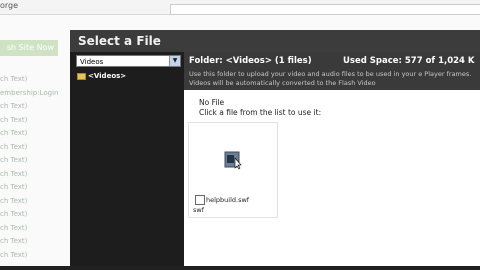  I want to click on page-list-item: embership:Login, so click(29, 93).